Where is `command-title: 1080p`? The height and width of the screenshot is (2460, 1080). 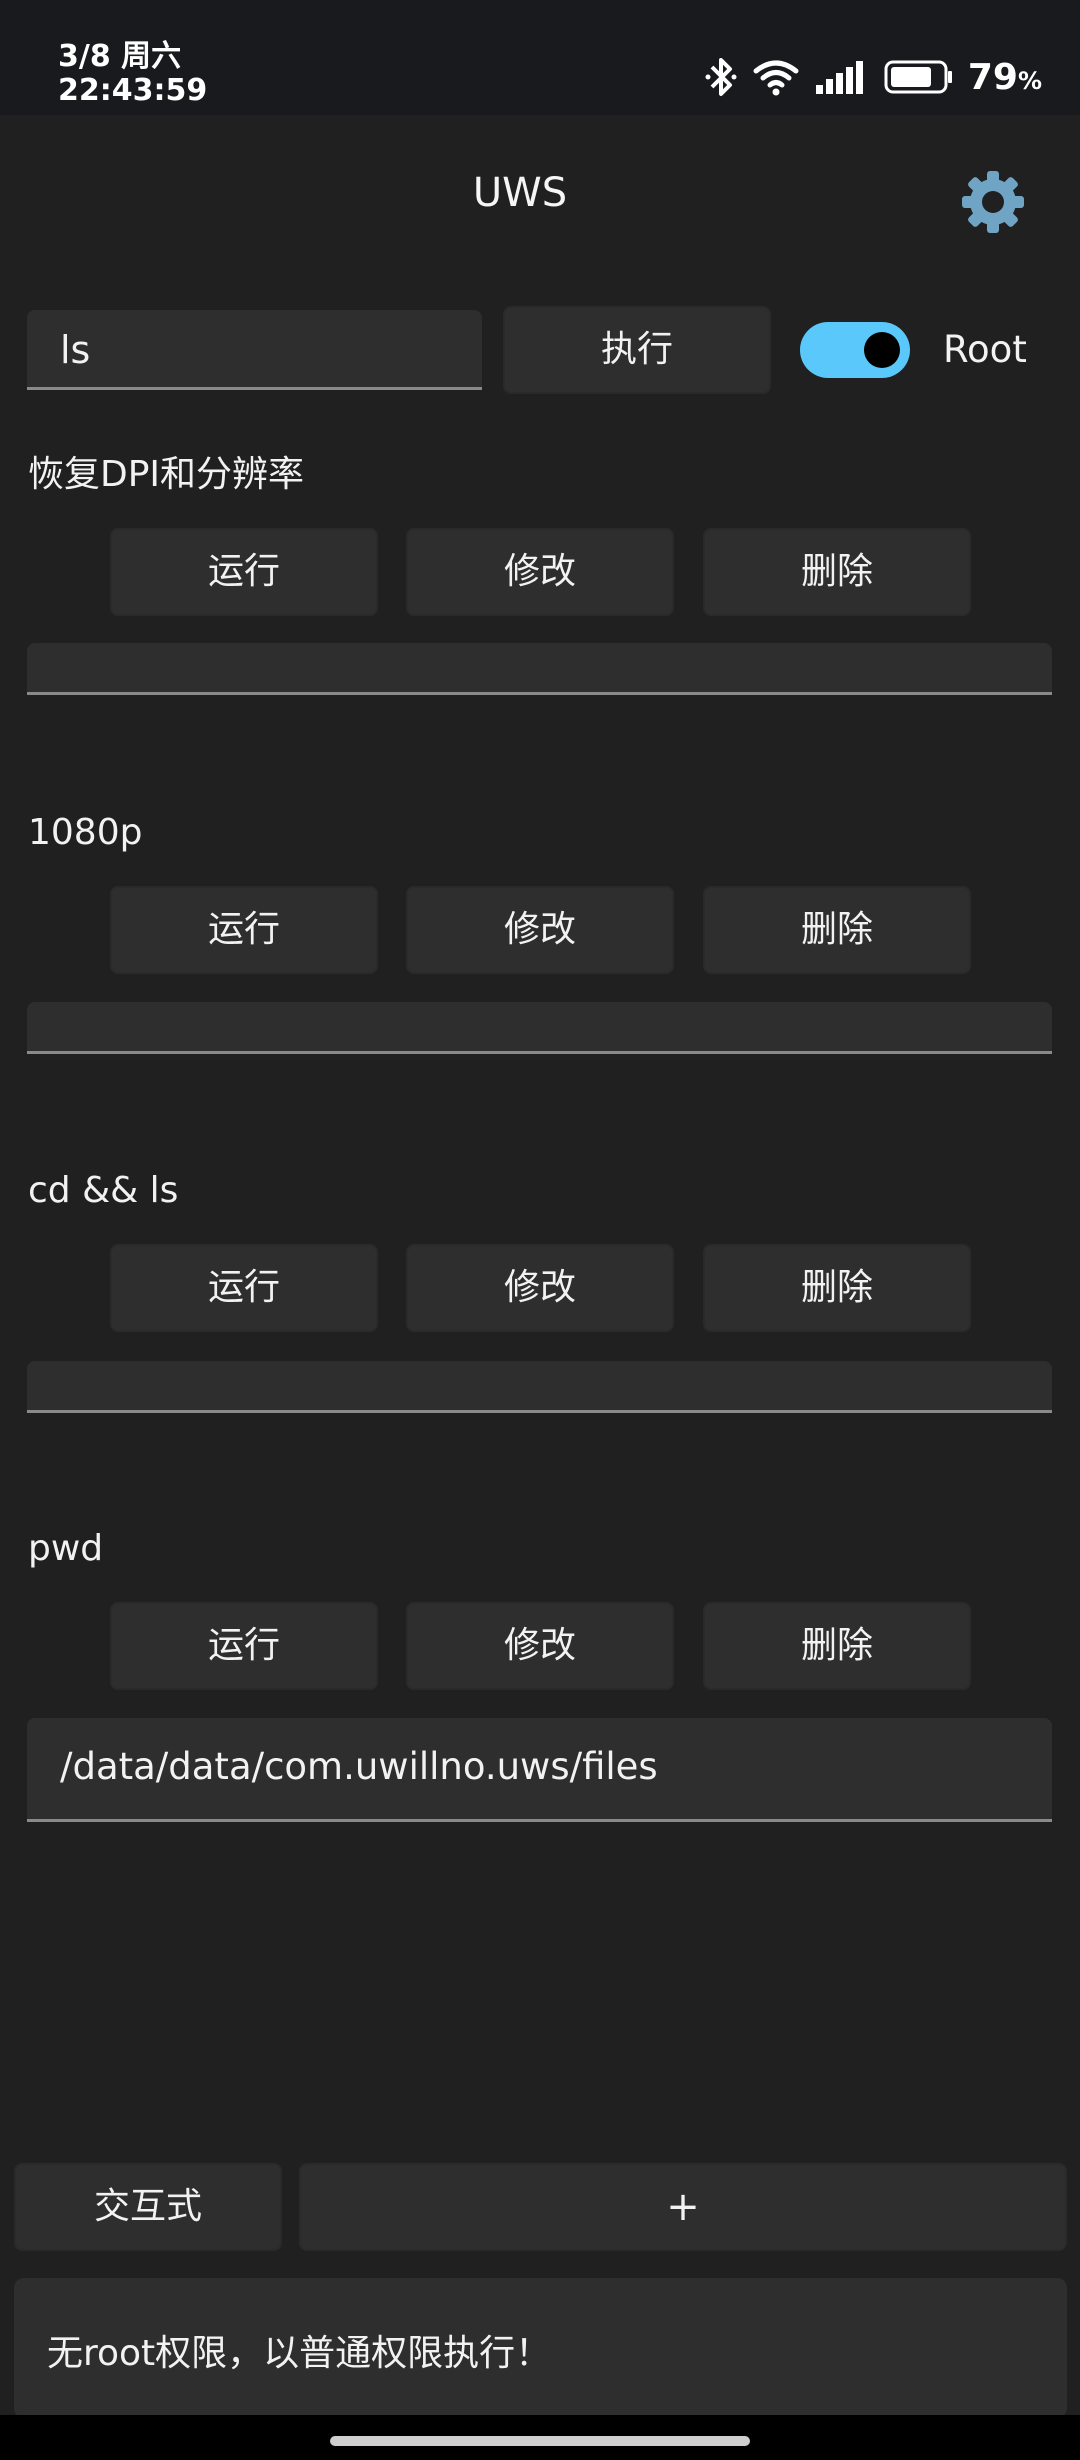 command-title: 1080p is located at coordinates (85, 832).